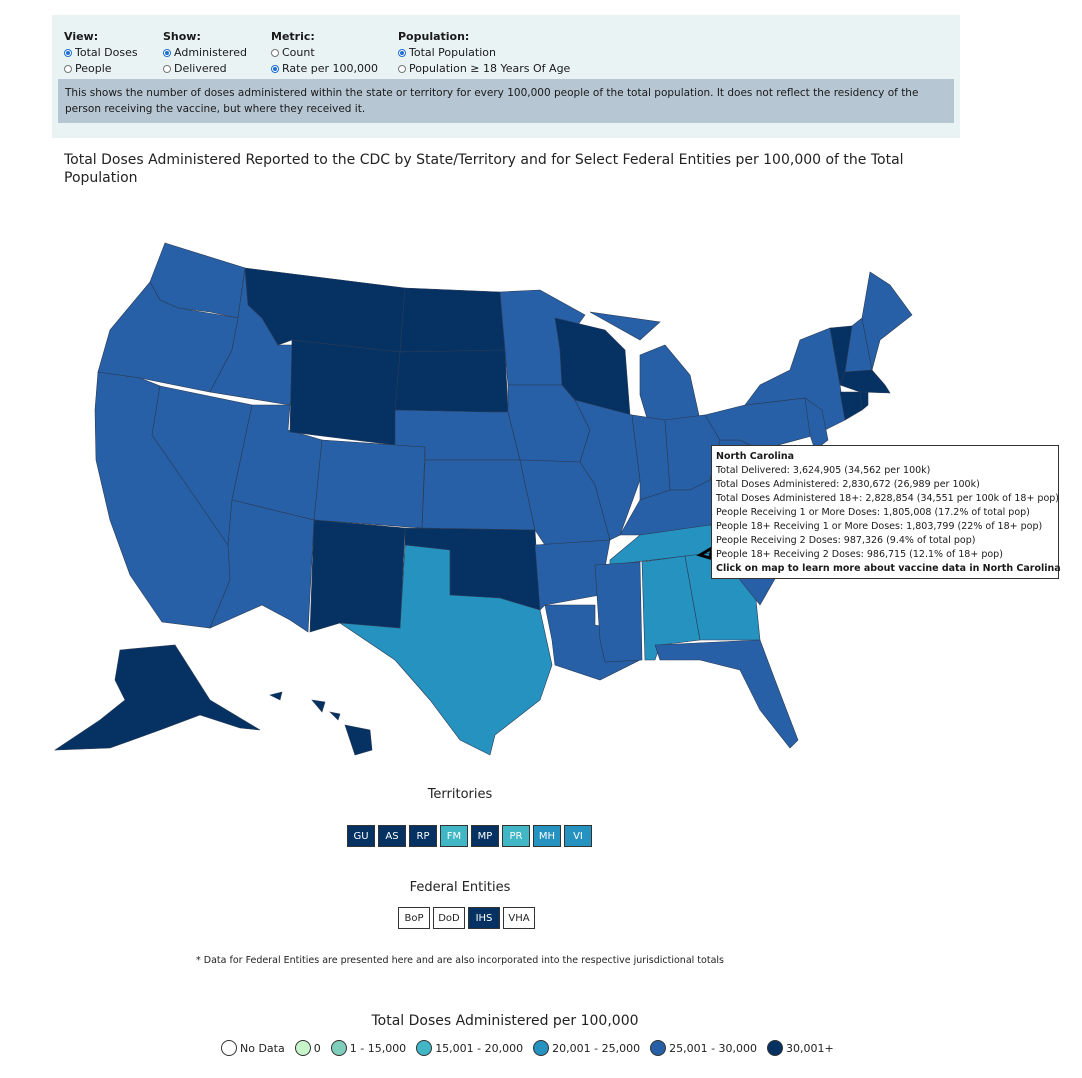 This screenshot has width=1082, height=1078. Describe the element at coordinates (484, 918) in the screenshot. I see `federal-ihs-button: IHS` at that location.